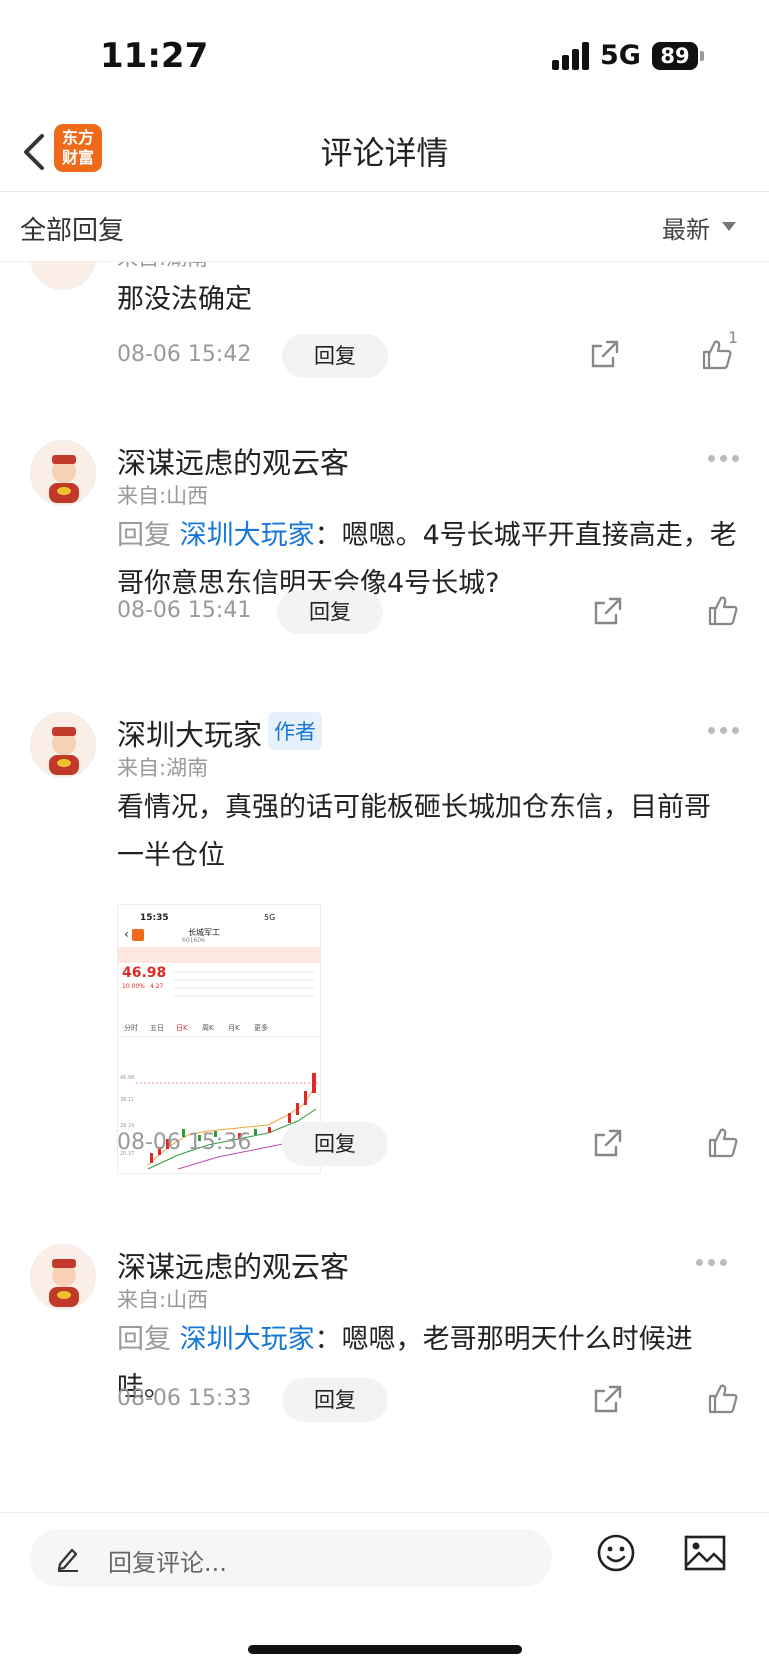 Image resolution: width=769 pixels, height=1665 pixels. What do you see at coordinates (157, 986) in the screenshot?
I see `thumb-change: 4.27` at bounding box center [157, 986].